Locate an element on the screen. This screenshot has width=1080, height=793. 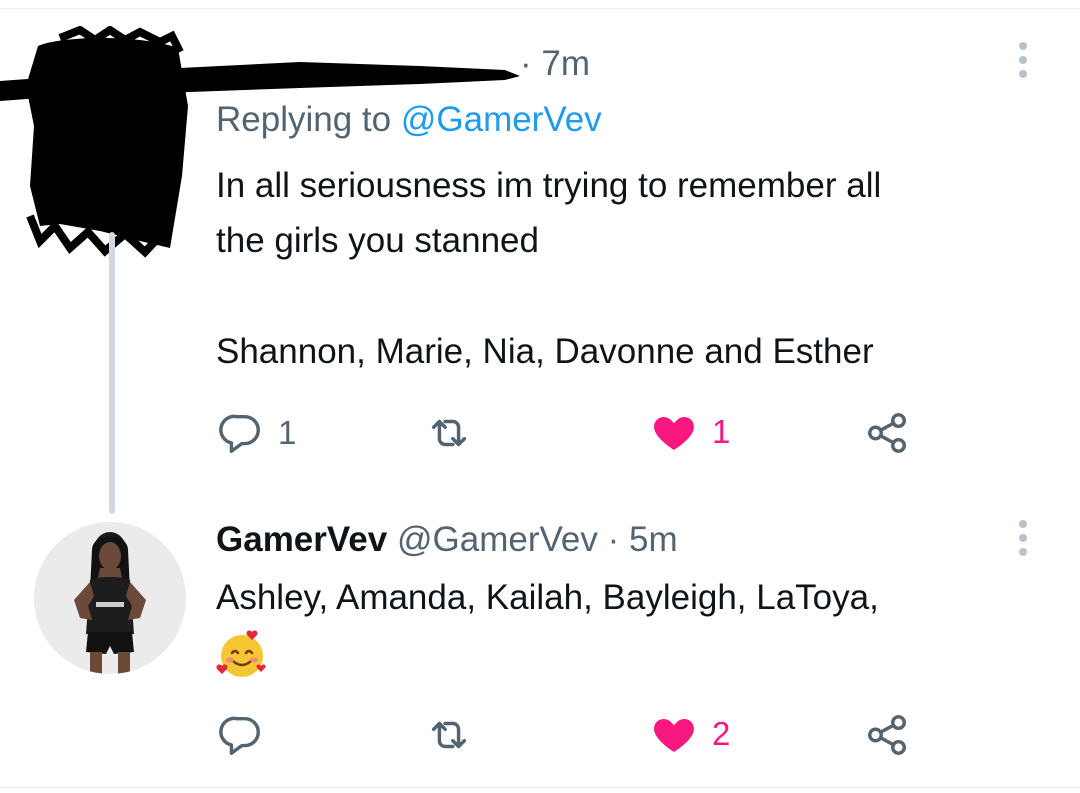
tweet-timestamp: · 5m is located at coordinates (643, 539).